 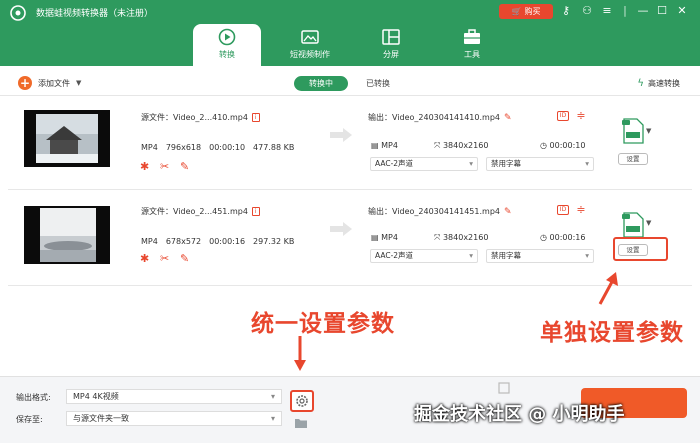 I want to click on source-filename: 源文件：Video_2...451.mp4 i, so click(x=200, y=211).